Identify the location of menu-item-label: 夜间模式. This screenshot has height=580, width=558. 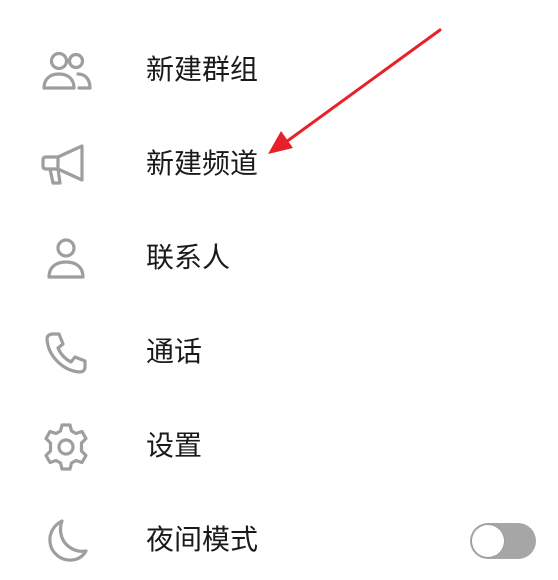
(202, 539).